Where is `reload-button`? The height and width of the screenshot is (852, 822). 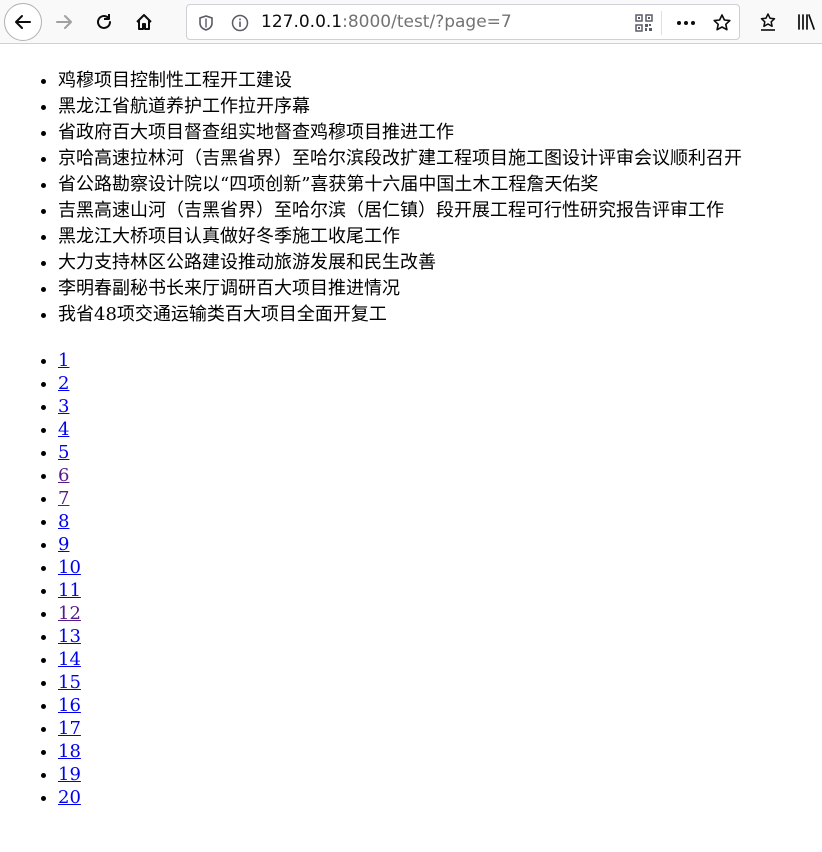
reload-button is located at coordinates (104, 22).